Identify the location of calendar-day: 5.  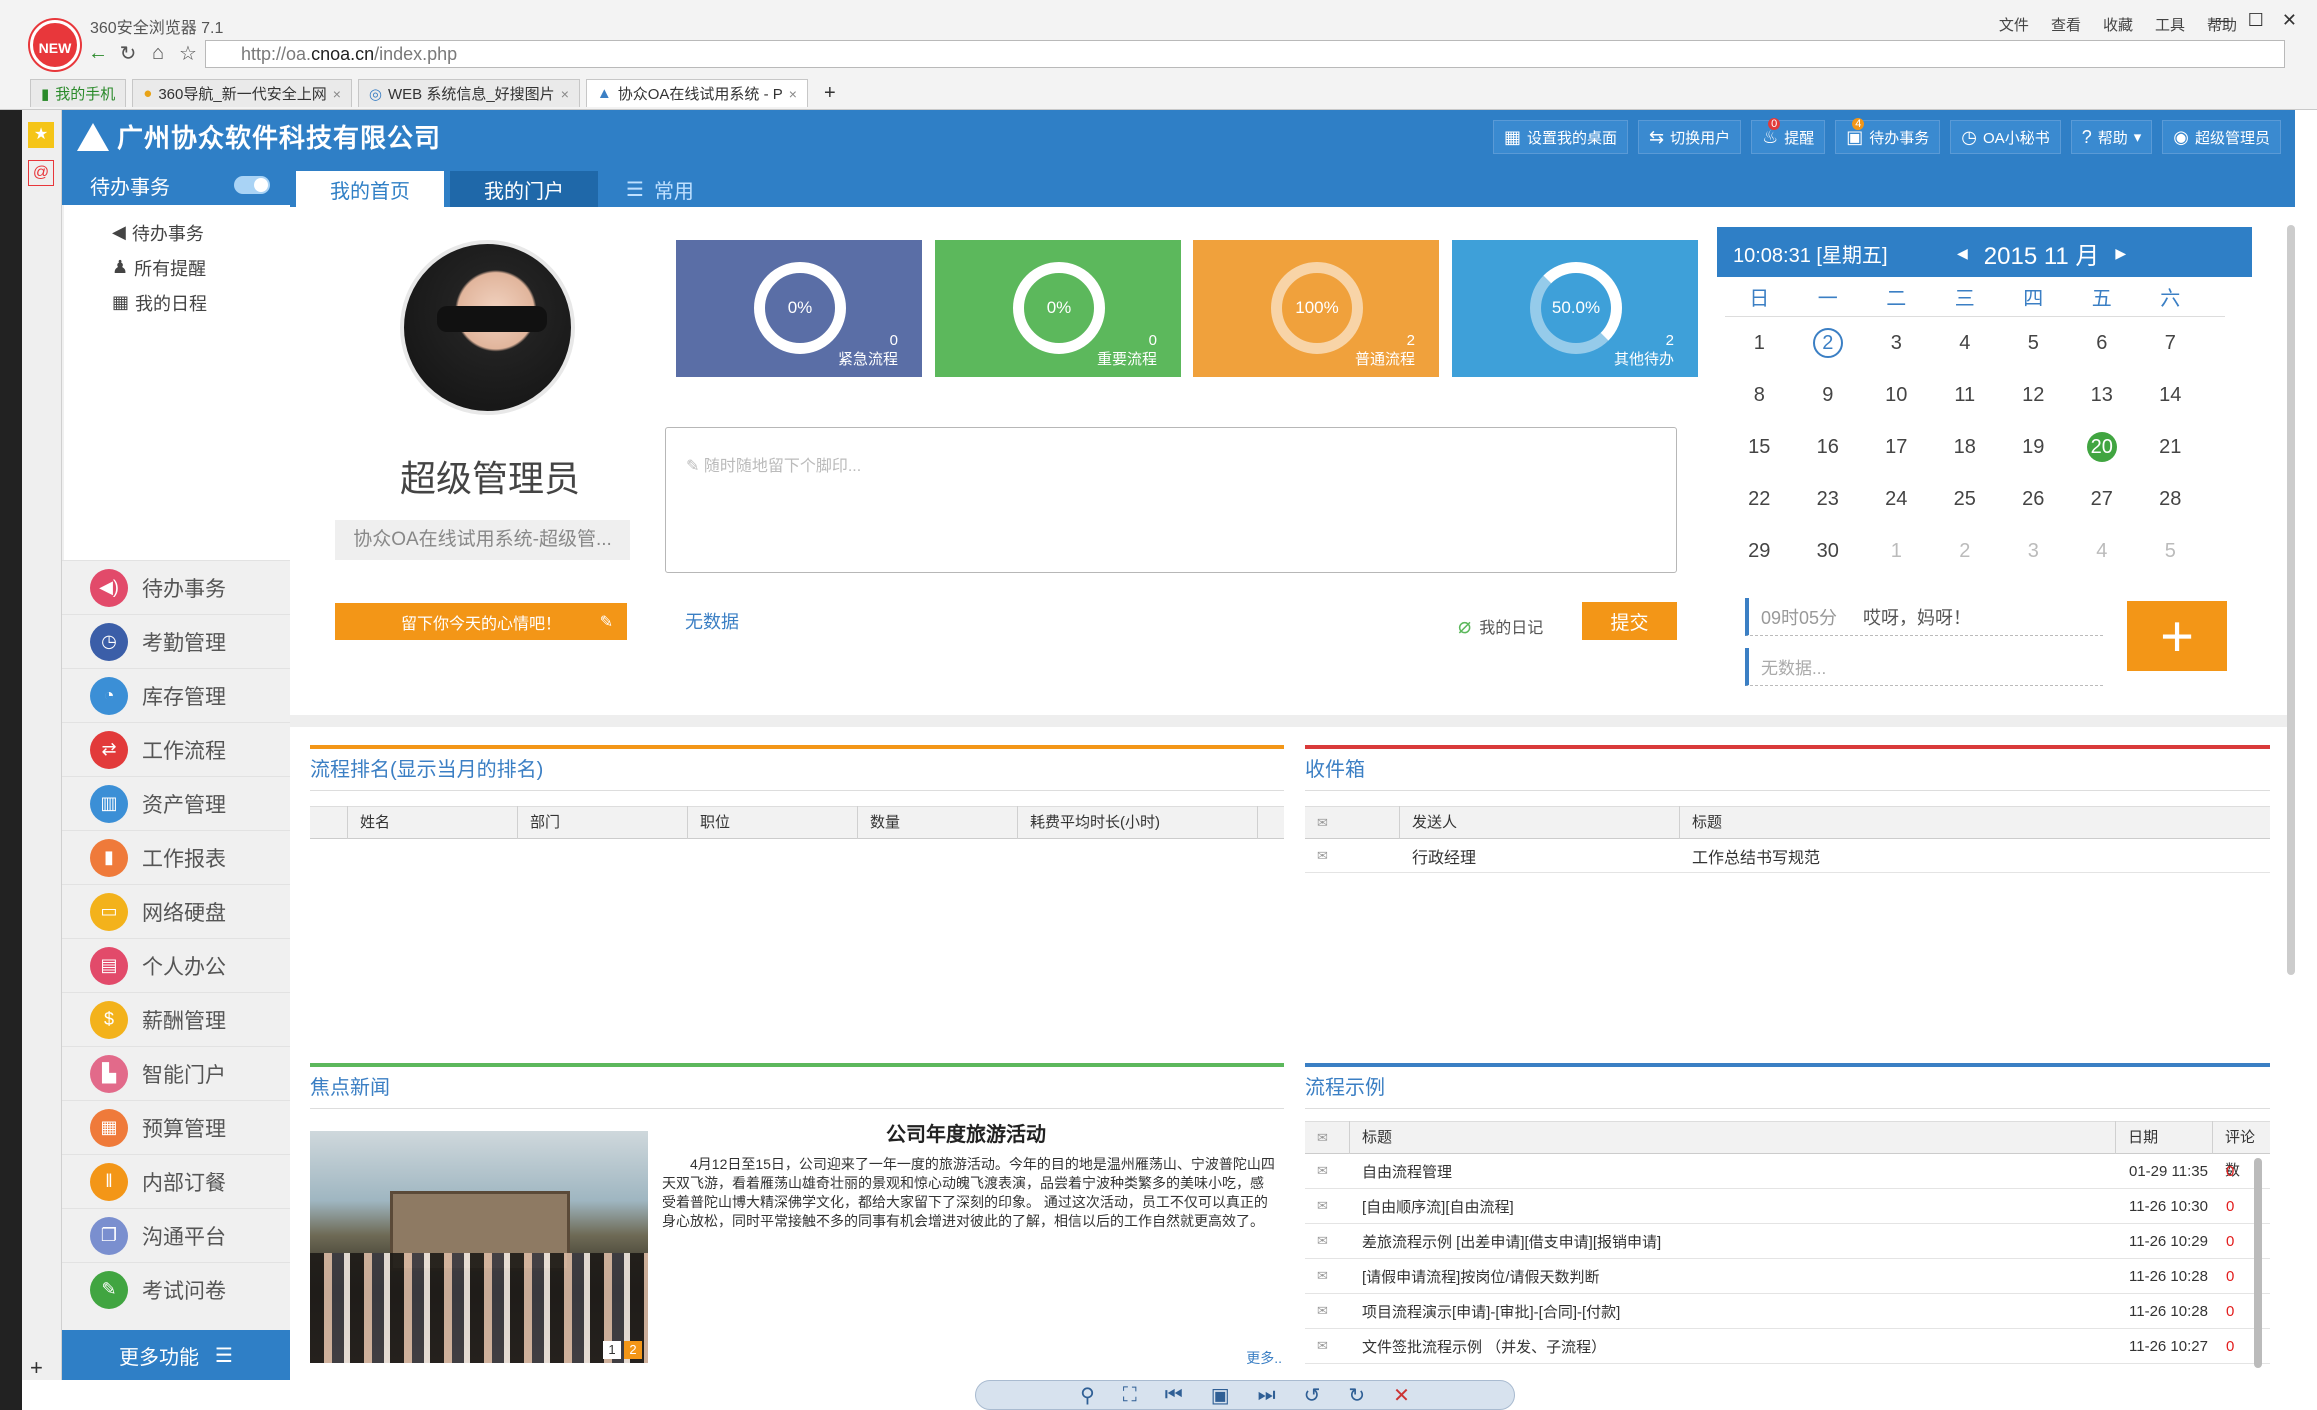
(2170, 551).